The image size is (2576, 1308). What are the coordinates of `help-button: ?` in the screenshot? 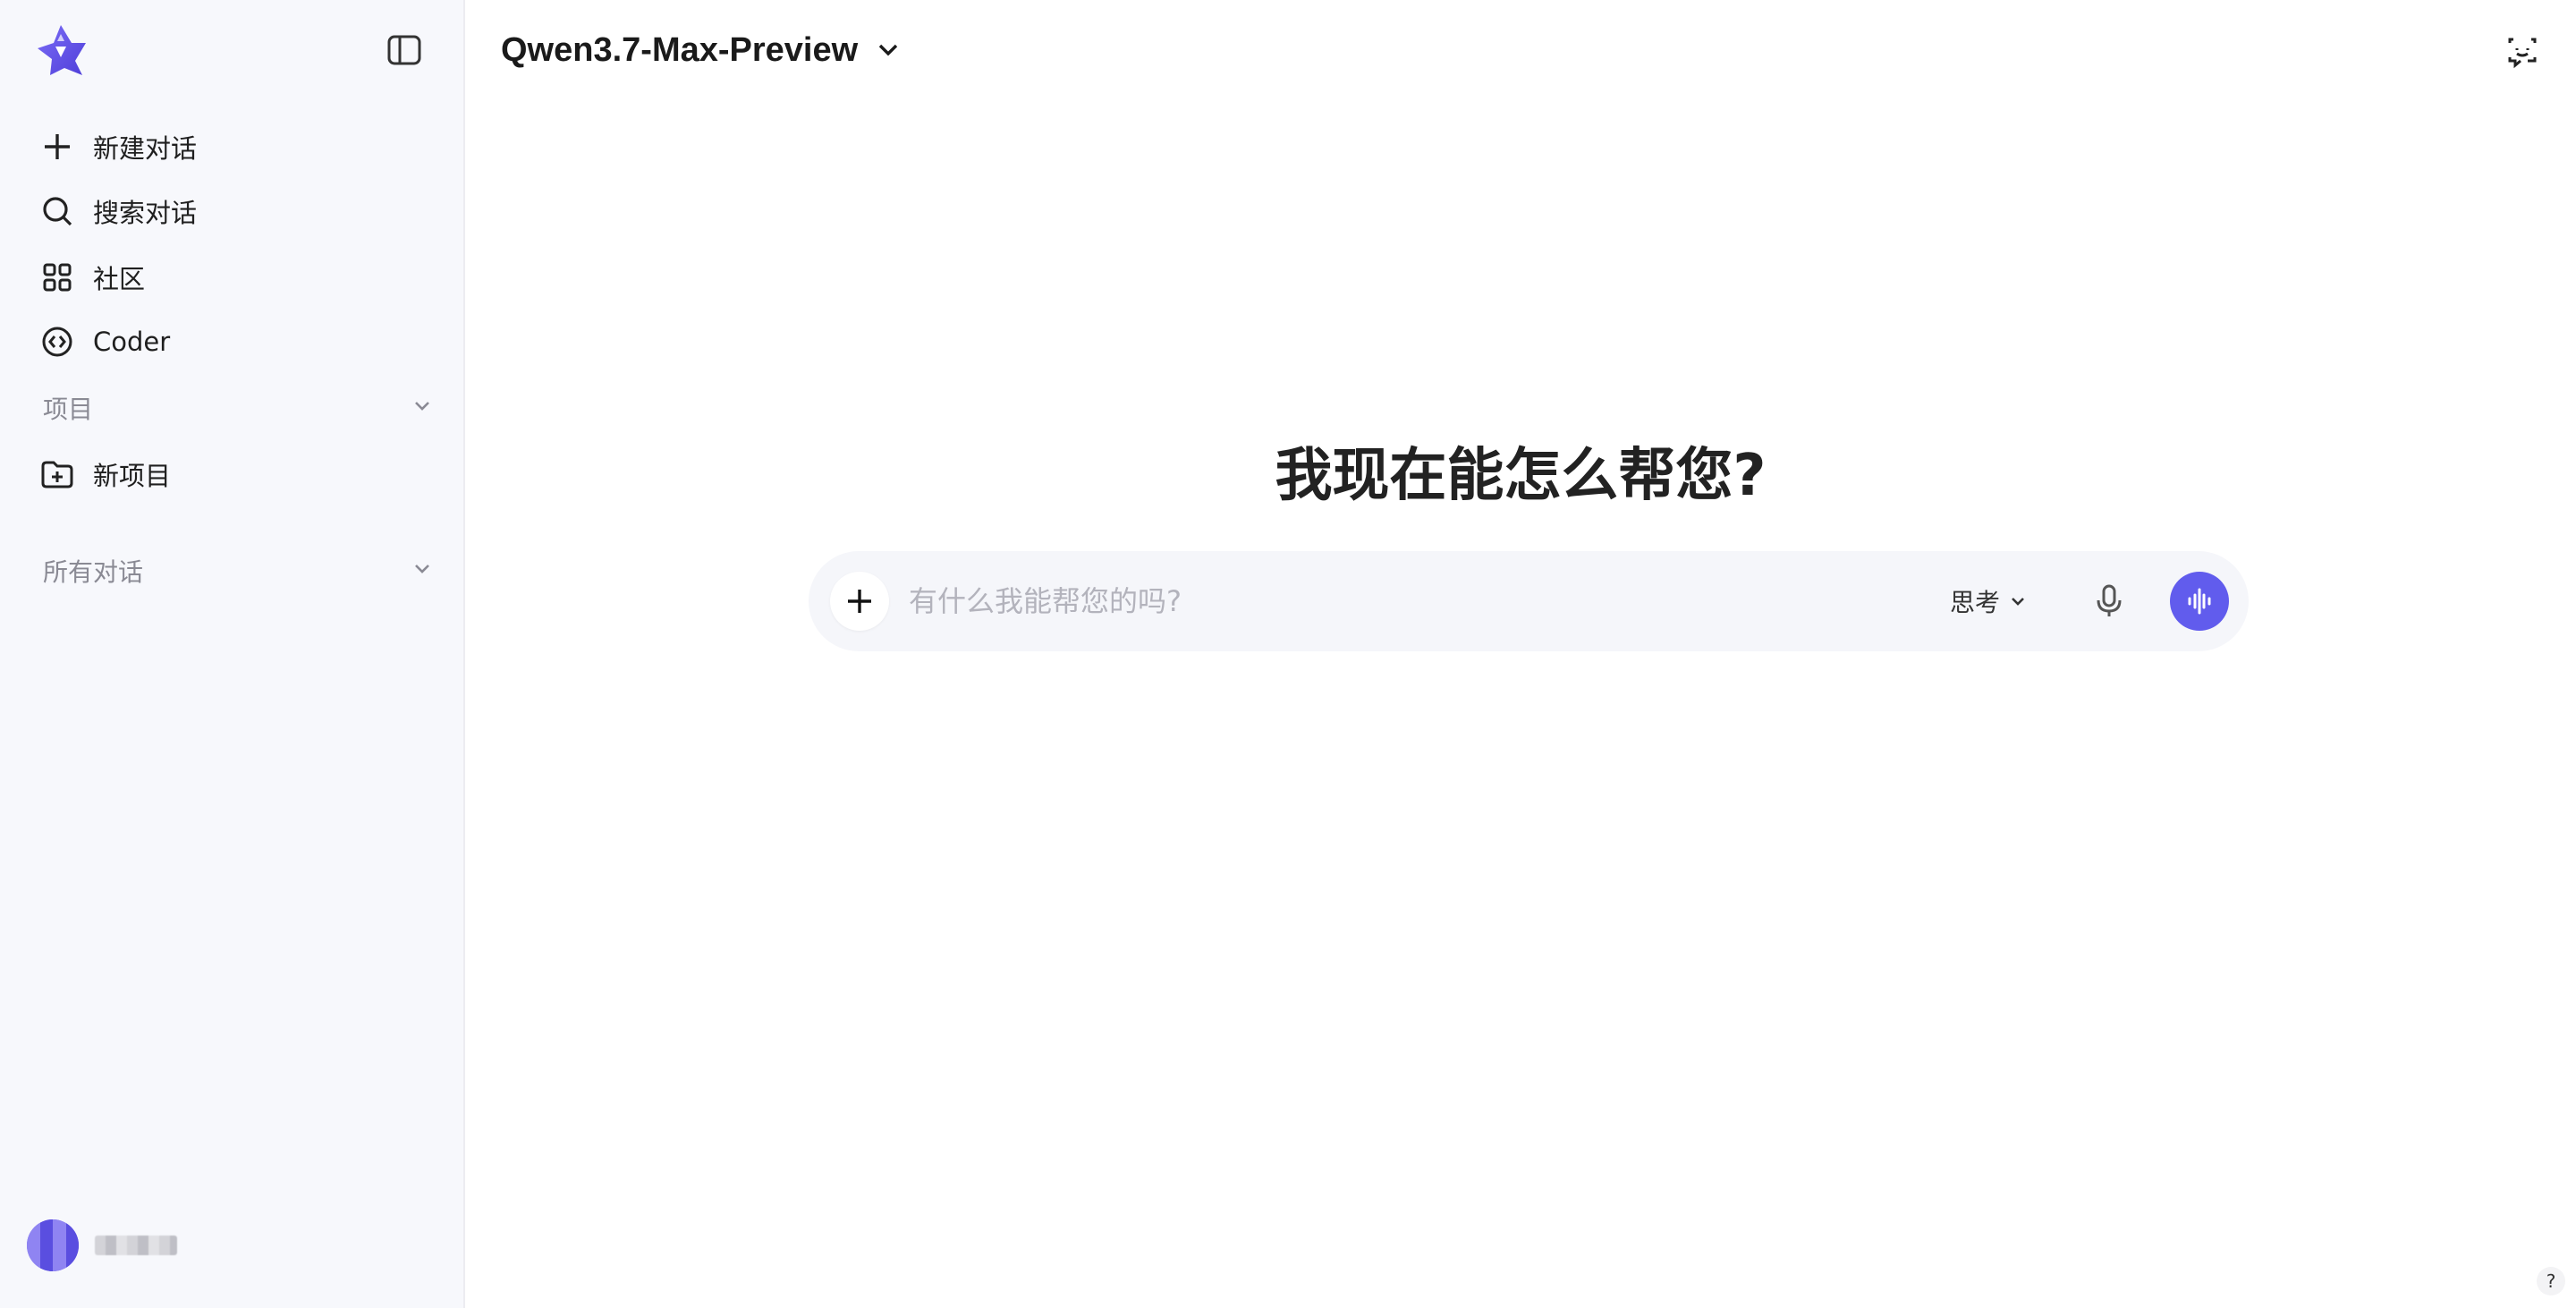 It's located at (2551, 1281).